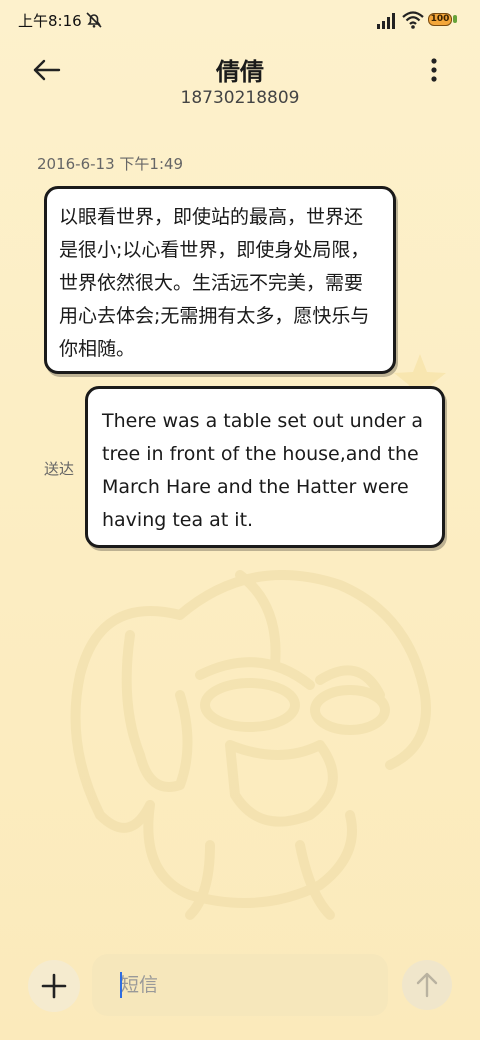 This screenshot has width=480, height=1040. Describe the element at coordinates (97, 349) in the screenshot. I see `message-line: 你相随。` at that location.